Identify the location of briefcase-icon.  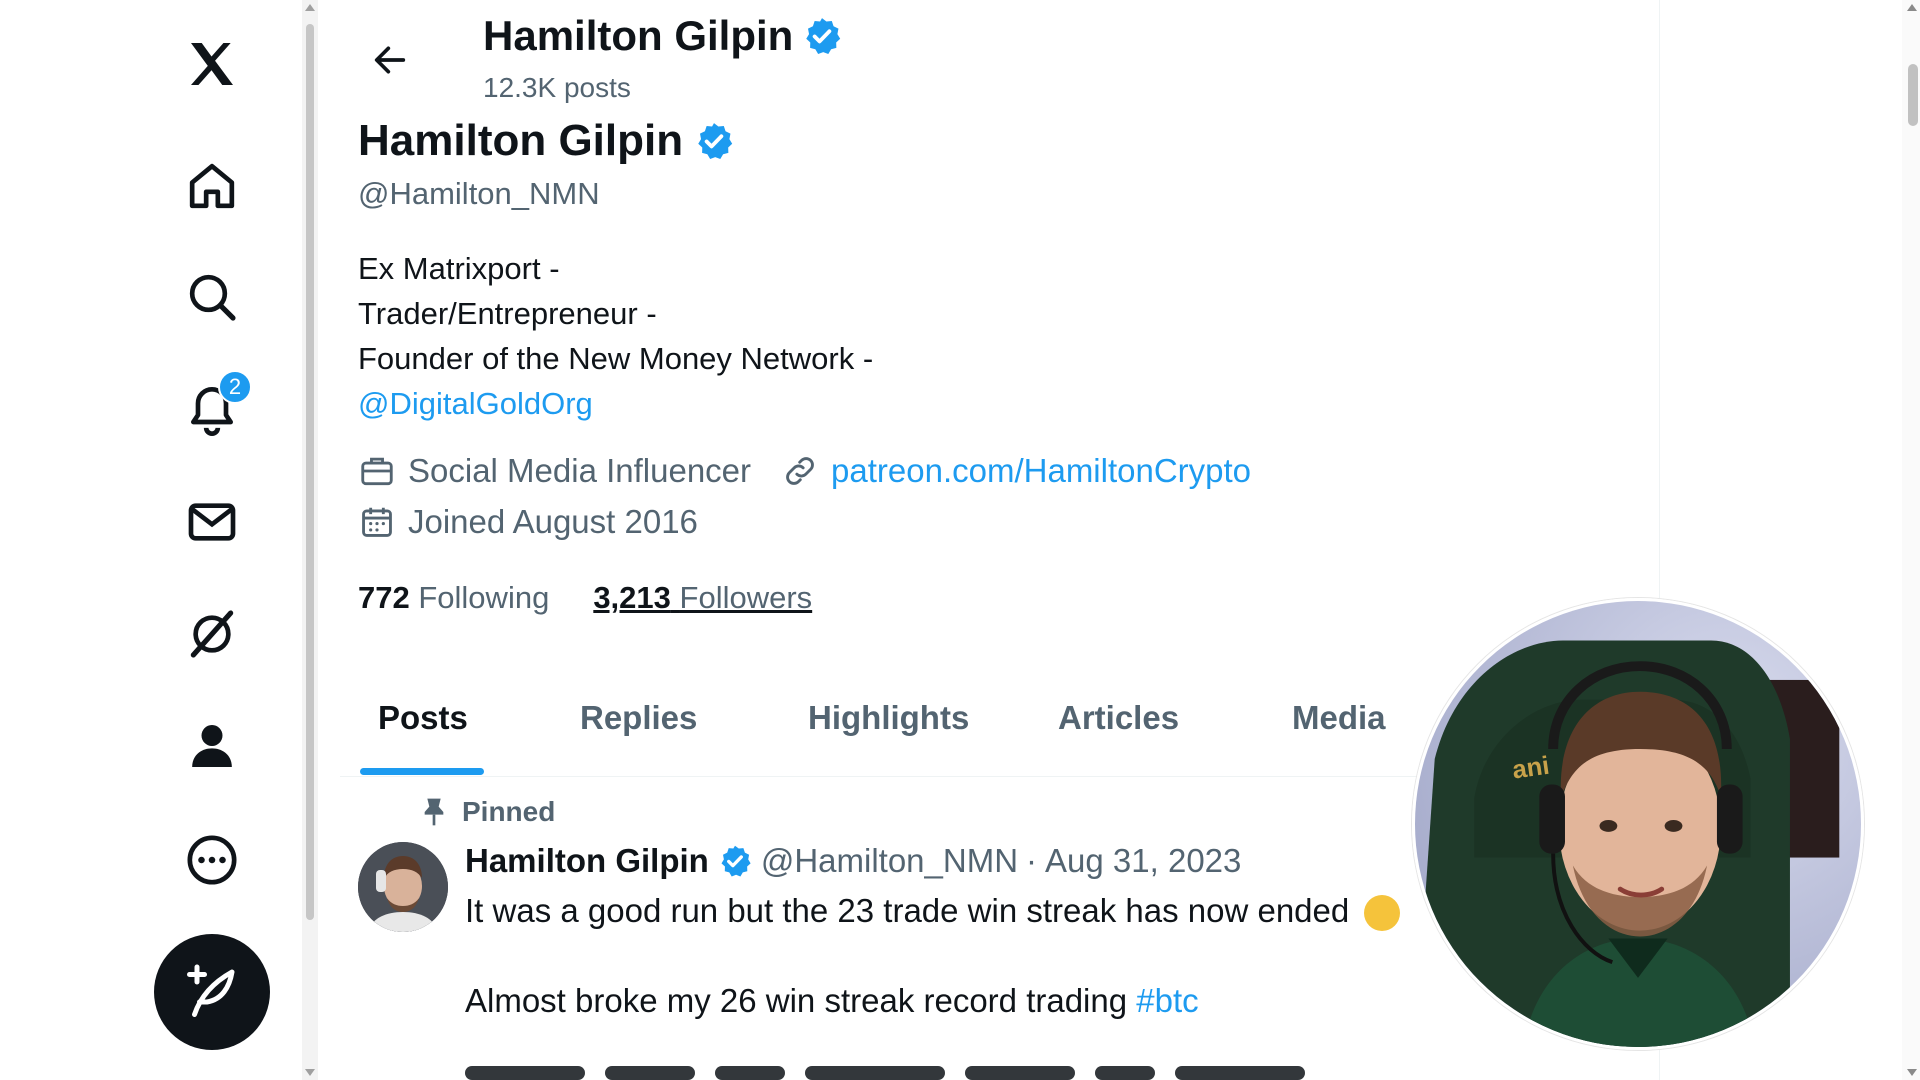
(377, 471).